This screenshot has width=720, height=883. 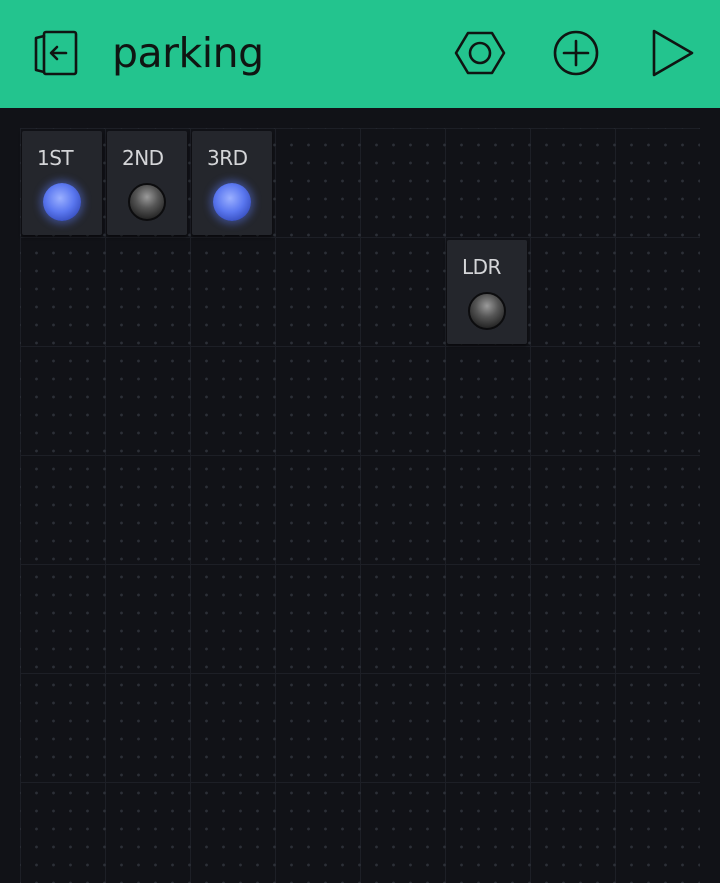 What do you see at coordinates (480, 53) in the screenshot?
I see `hexagon-nut-icon` at bounding box center [480, 53].